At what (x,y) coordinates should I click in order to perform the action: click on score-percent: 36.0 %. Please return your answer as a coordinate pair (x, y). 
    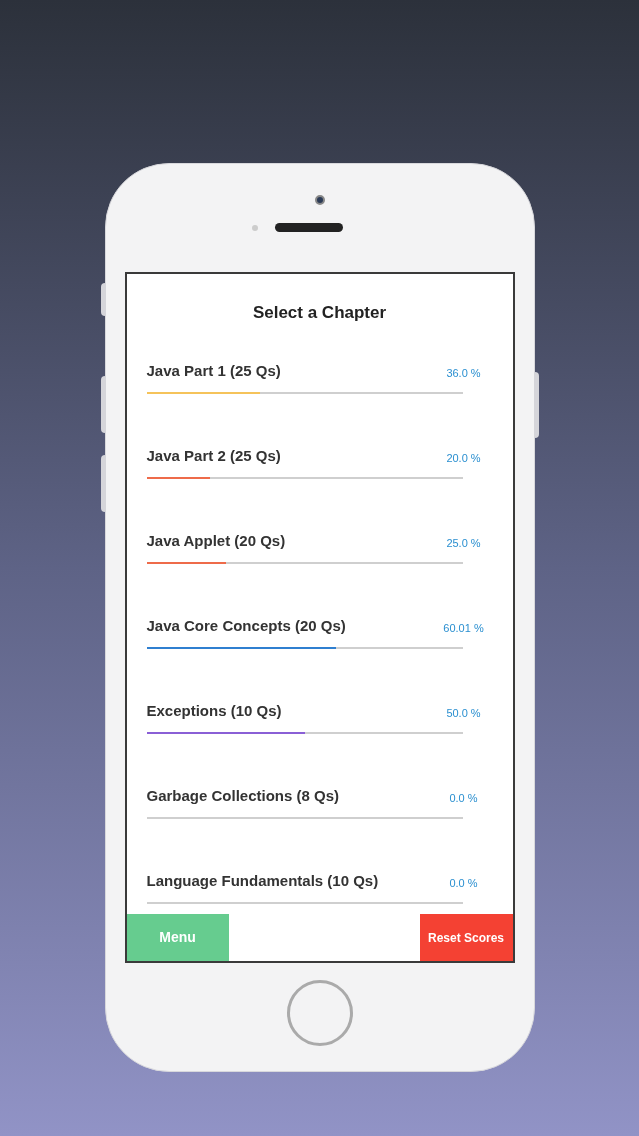
    Looking at the image, I should click on (463, 373).